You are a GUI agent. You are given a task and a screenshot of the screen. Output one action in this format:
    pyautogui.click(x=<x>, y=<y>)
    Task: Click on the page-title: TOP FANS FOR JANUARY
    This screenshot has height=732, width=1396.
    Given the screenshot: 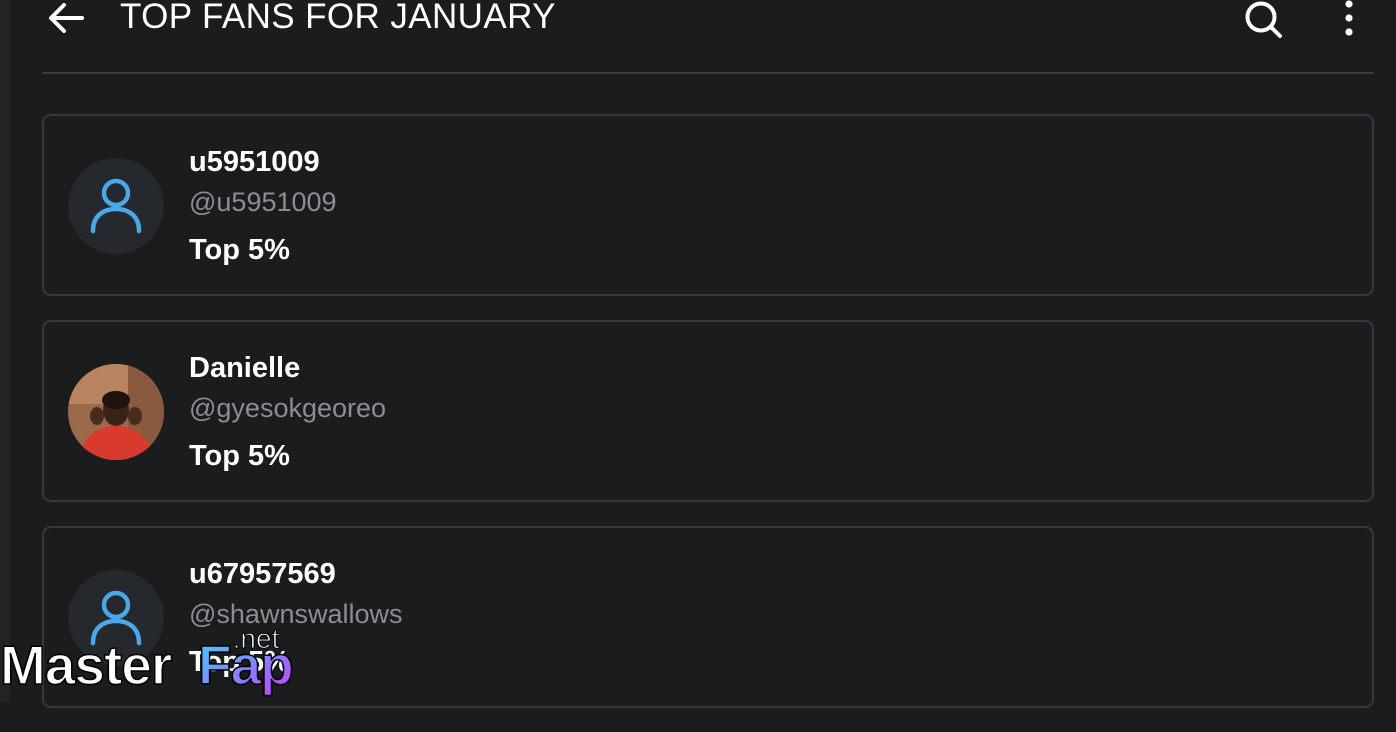 What is the action you would take?
    pyautogui.click(x=338, y=18)
    